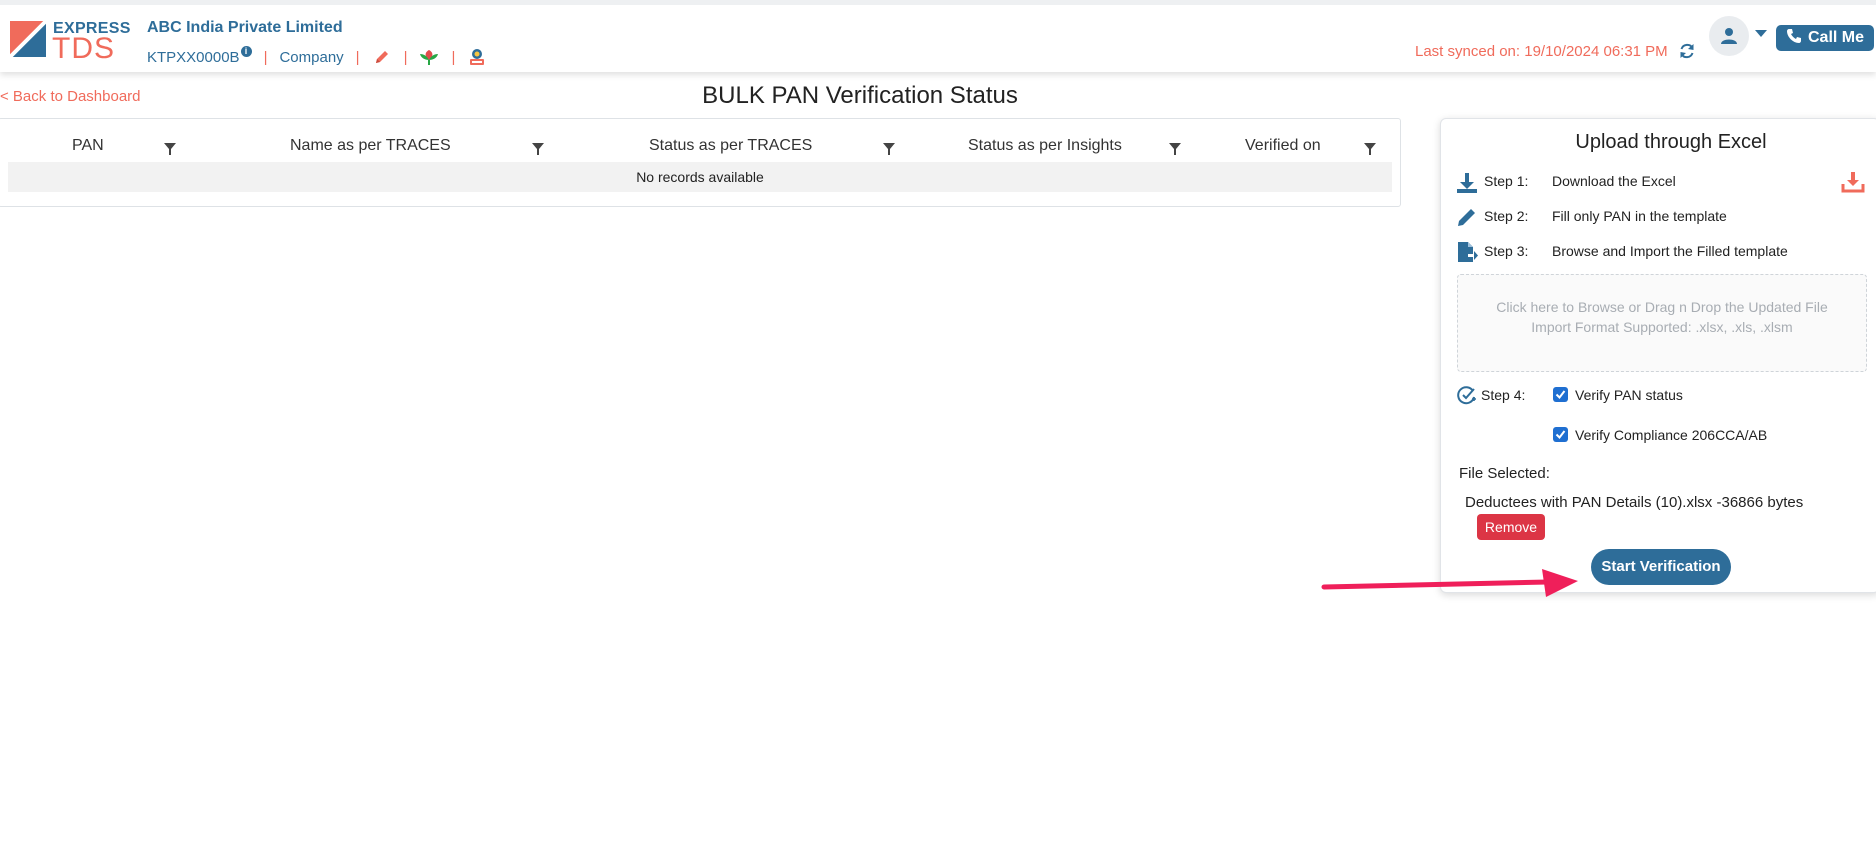 This screenshot has height=860, width=1876. I want to click on column-header-pan: PAN, so click(88, 145).